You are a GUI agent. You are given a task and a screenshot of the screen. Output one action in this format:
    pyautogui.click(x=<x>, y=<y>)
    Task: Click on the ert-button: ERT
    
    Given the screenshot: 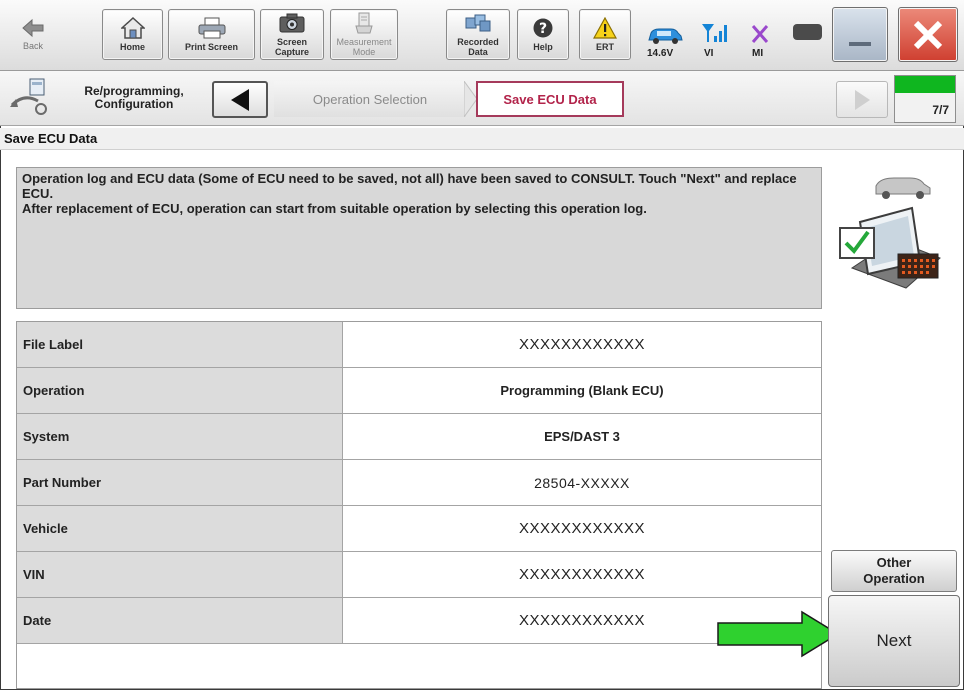 What is the action you would take?
    pyautogui.click(x=605, y=34)
    